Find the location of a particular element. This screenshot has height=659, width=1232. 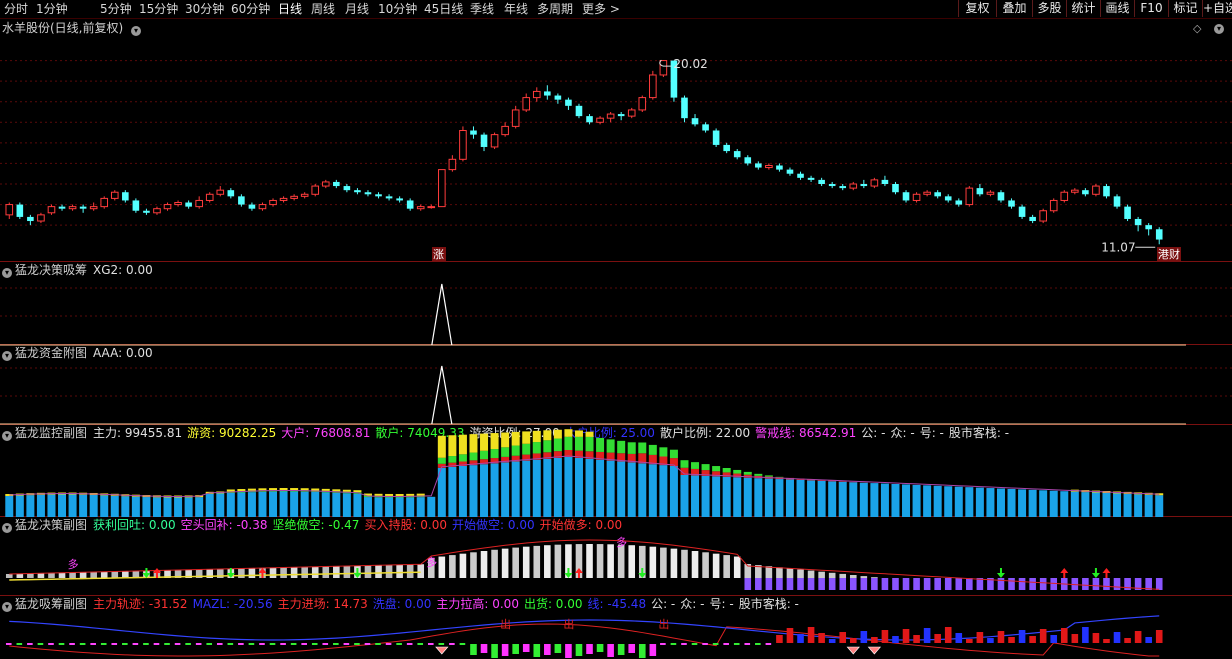

low-price-label: 11.07 is located at coordinates (1118, 247).